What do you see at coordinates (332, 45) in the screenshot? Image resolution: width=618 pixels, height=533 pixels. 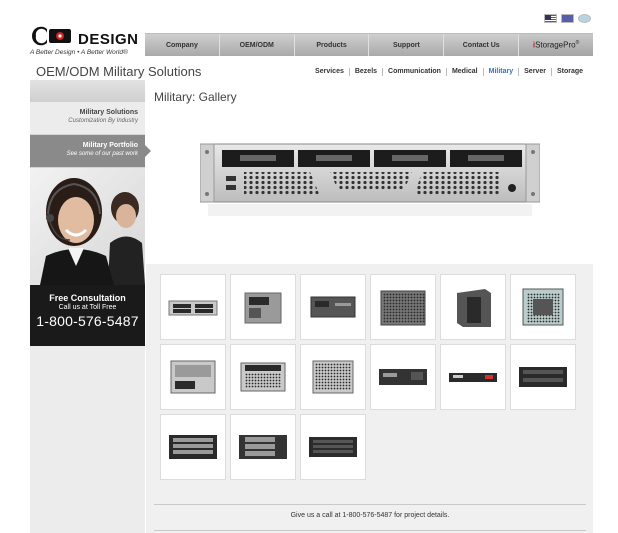 I see `nav-products: Products` at bounding box center [332, 45].